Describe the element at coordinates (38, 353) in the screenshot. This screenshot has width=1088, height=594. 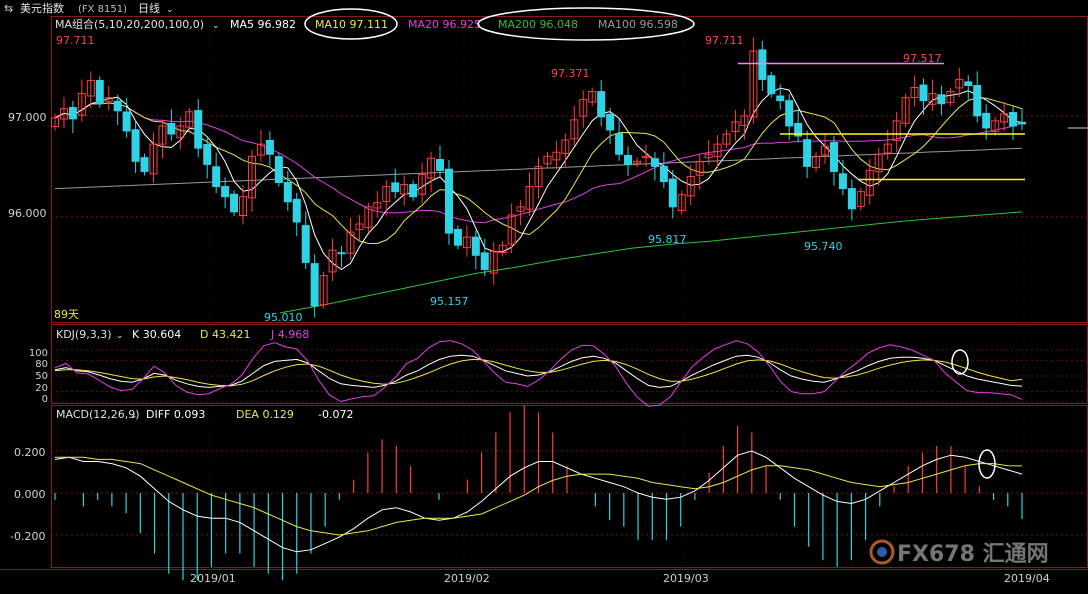
I see `kdj-y-tick: 100` at that location.